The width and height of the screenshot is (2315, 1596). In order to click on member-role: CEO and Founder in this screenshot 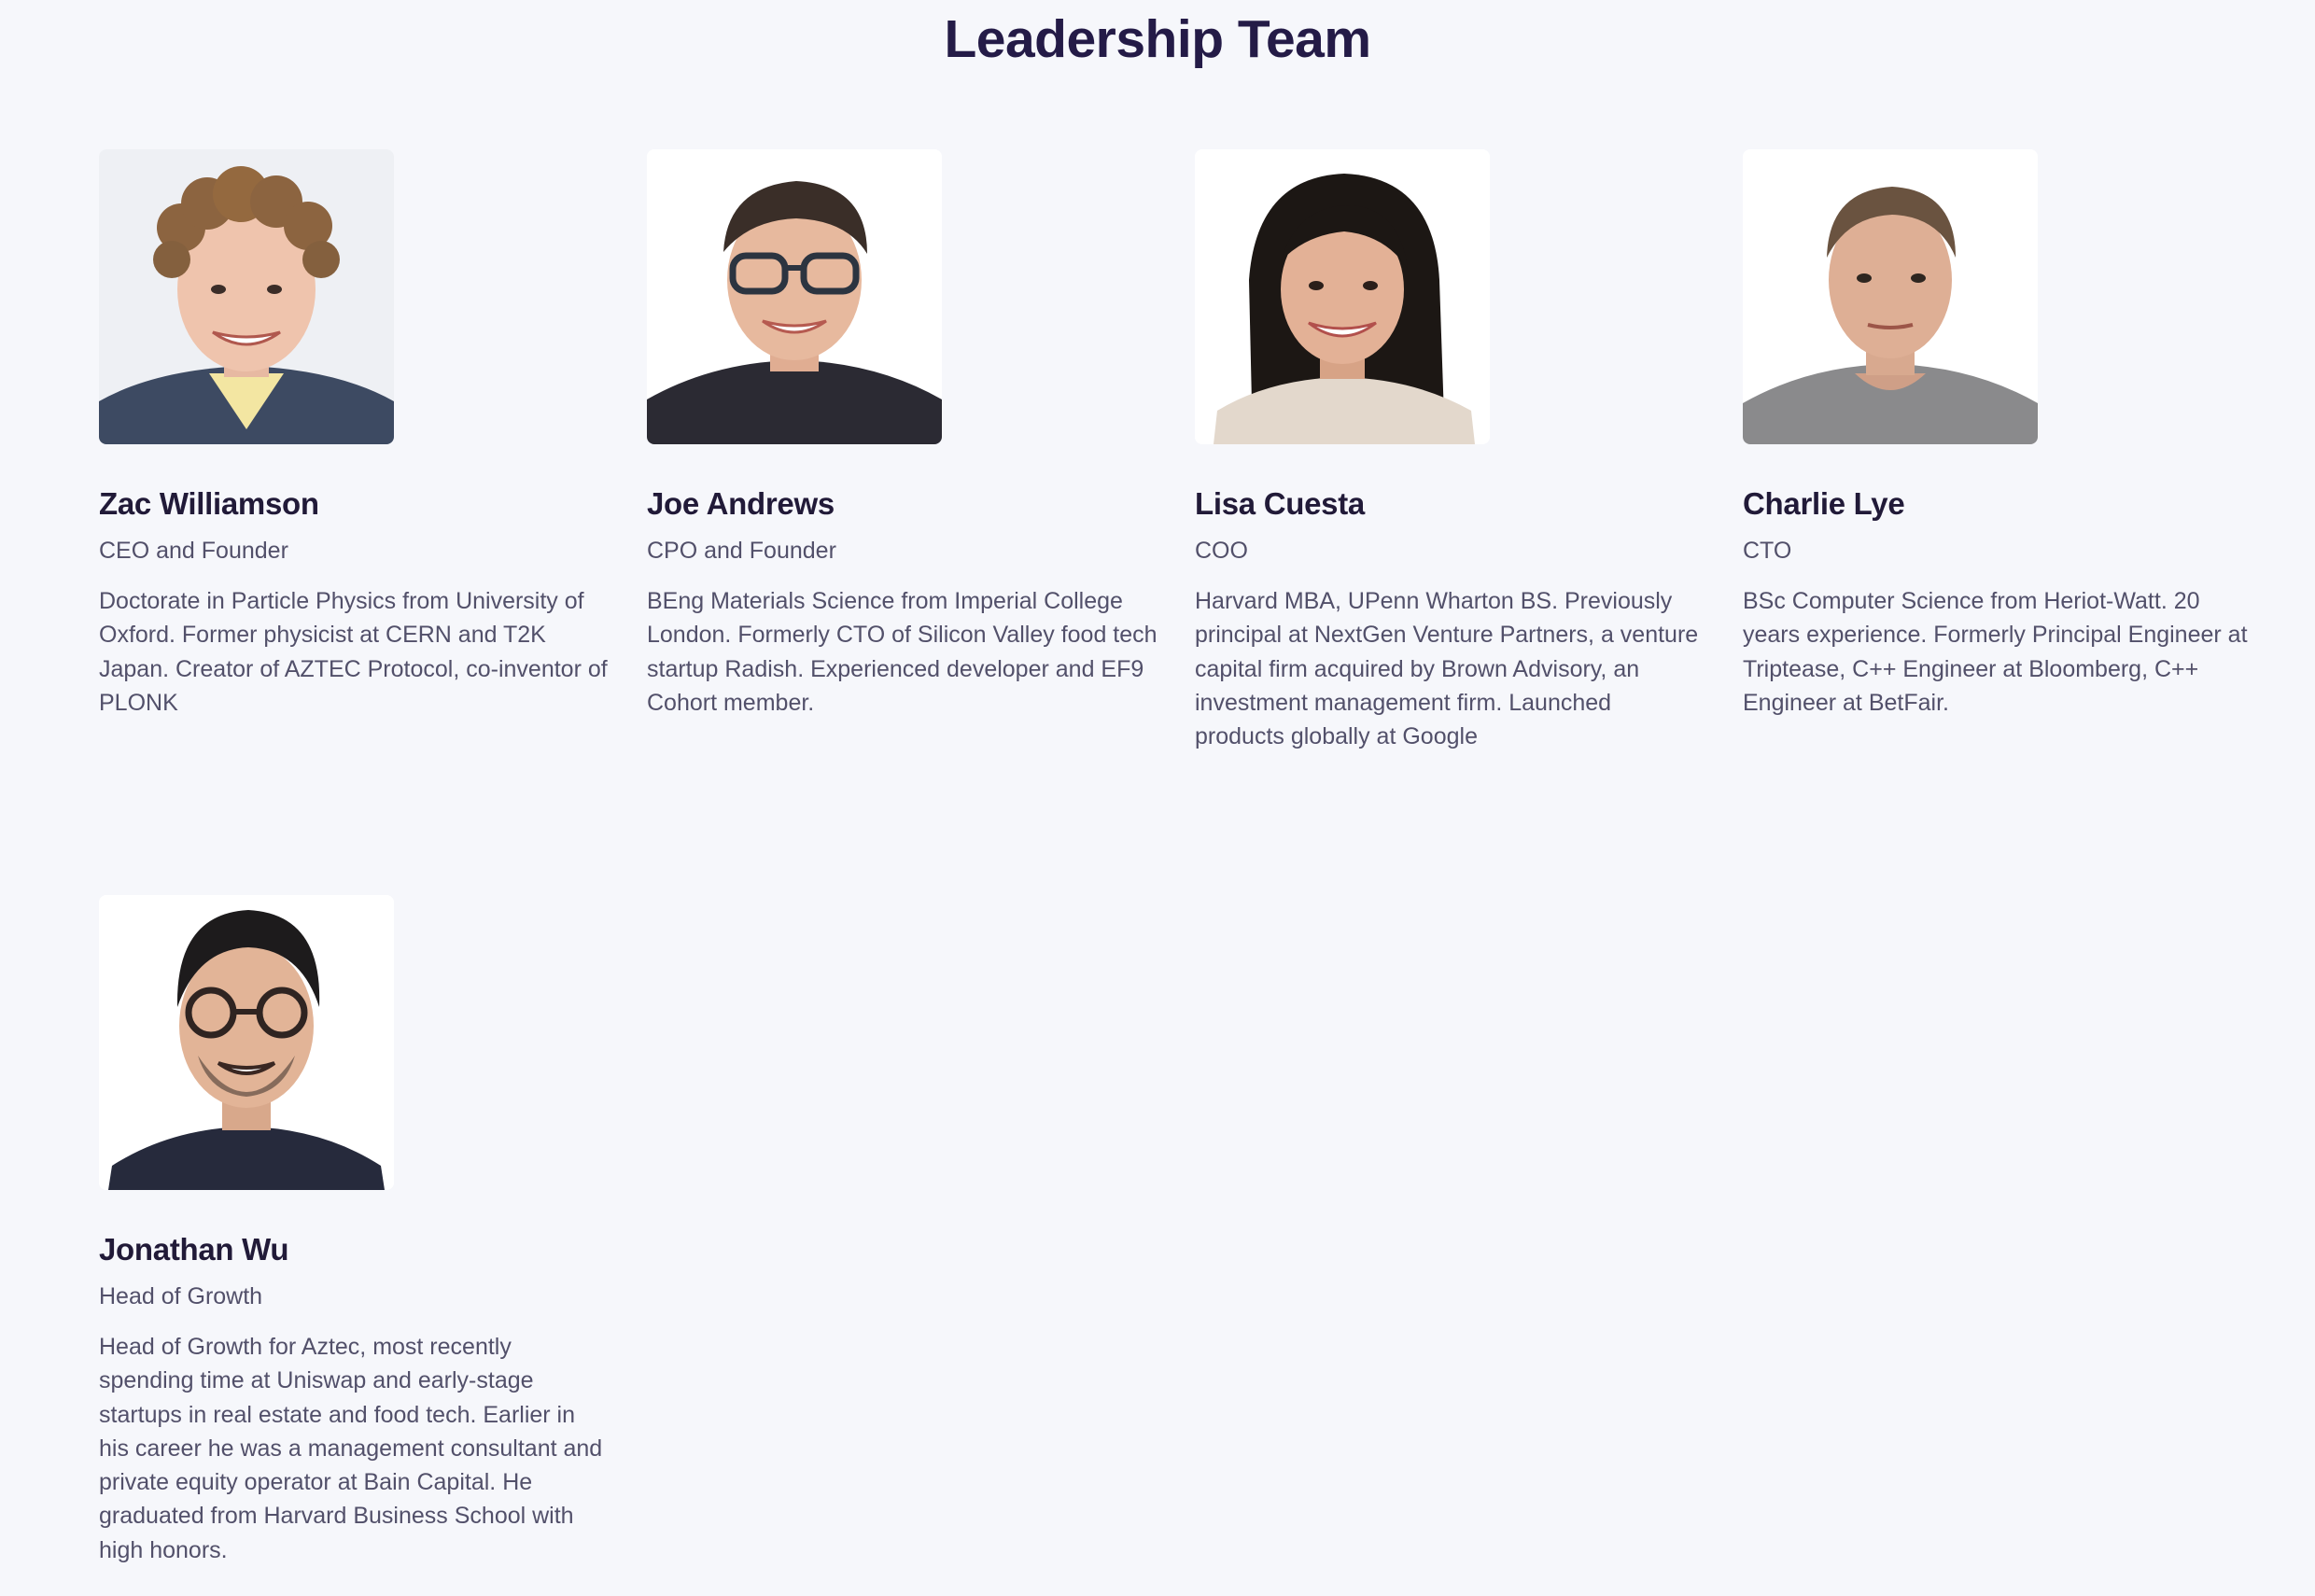, I will do `click(193, 551)`.